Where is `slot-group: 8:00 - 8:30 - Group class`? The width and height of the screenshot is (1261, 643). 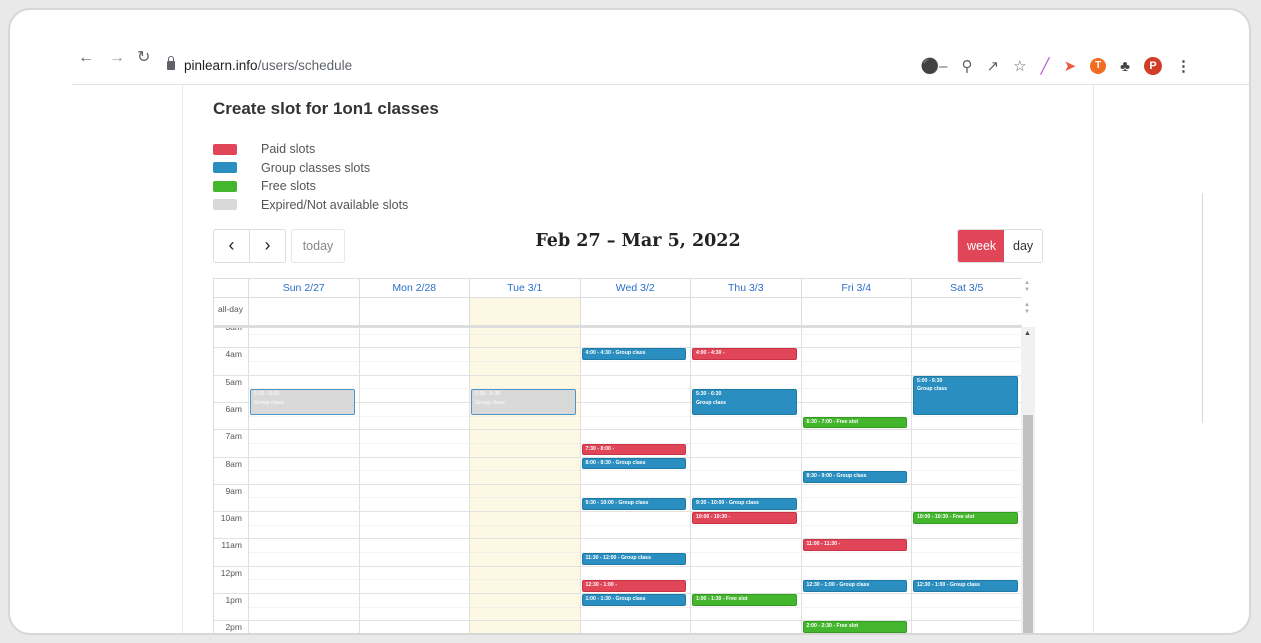
slot-group: 8:00 - 8:30 - Group class is located at coordinates (633, 463).